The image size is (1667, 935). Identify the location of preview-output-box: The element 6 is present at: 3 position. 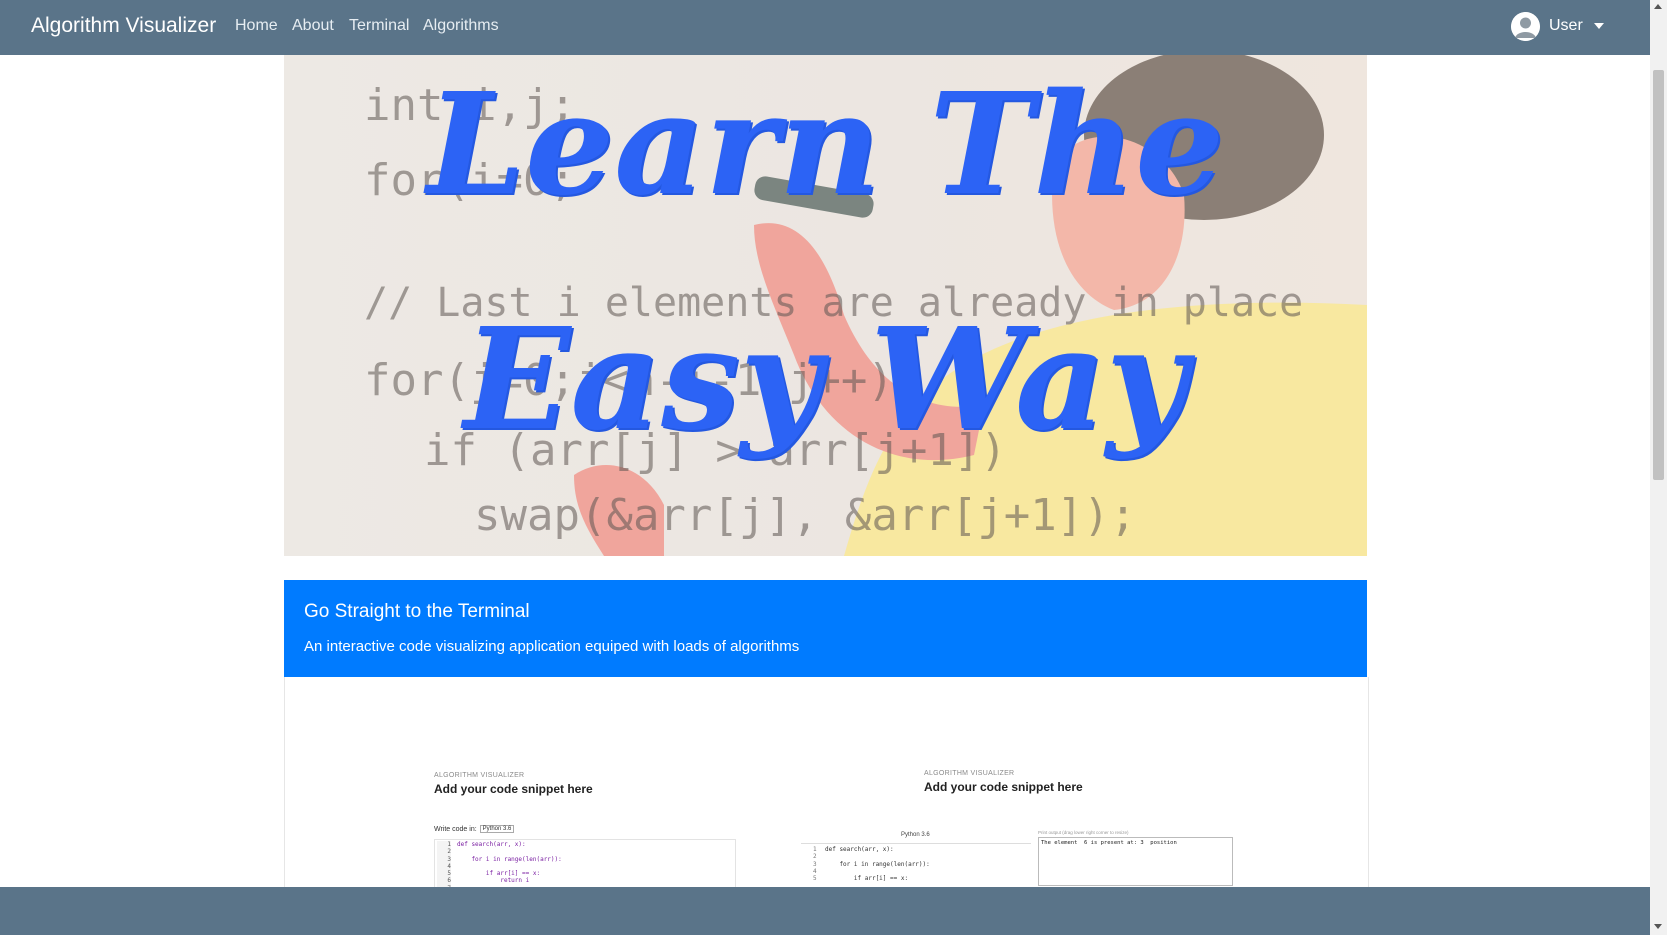
(1135, 861).